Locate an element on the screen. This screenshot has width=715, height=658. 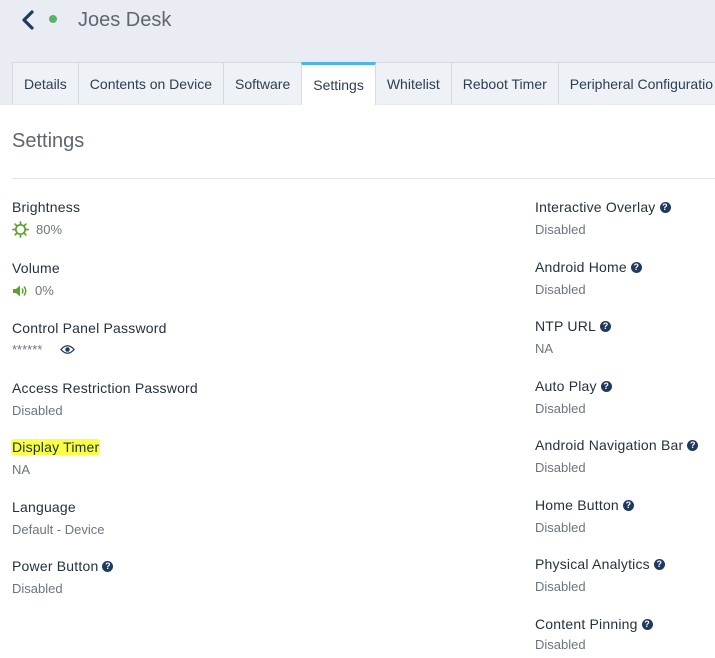
control-panel-password-value-row: ****** is located at coordinates (89, 349).